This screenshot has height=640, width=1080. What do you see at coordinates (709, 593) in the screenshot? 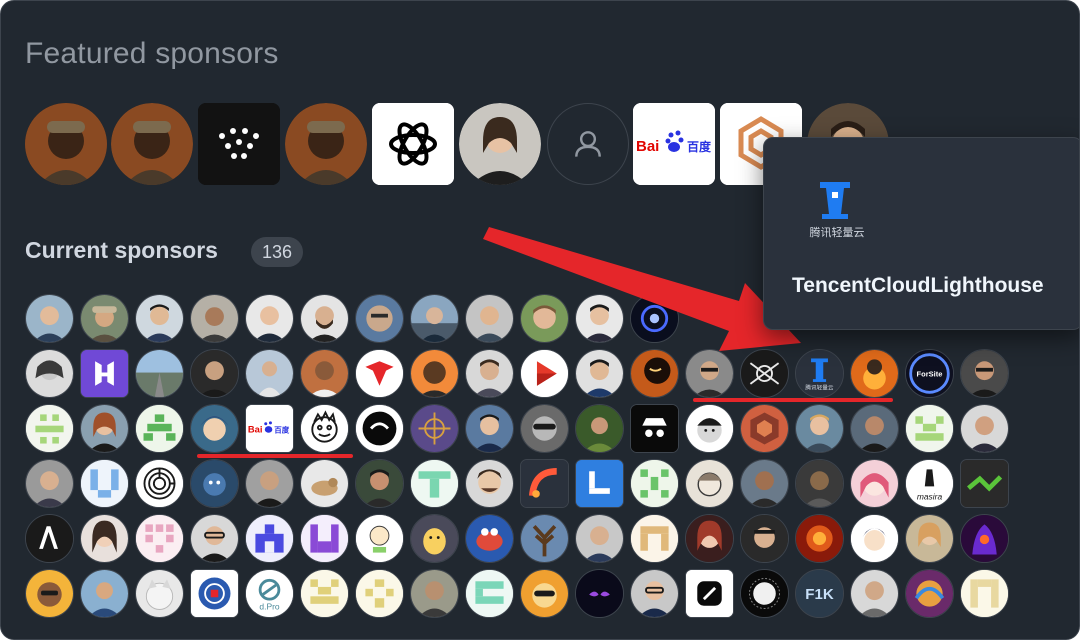
I see `sponsor-block-logo` at bounding box center [709, 593].